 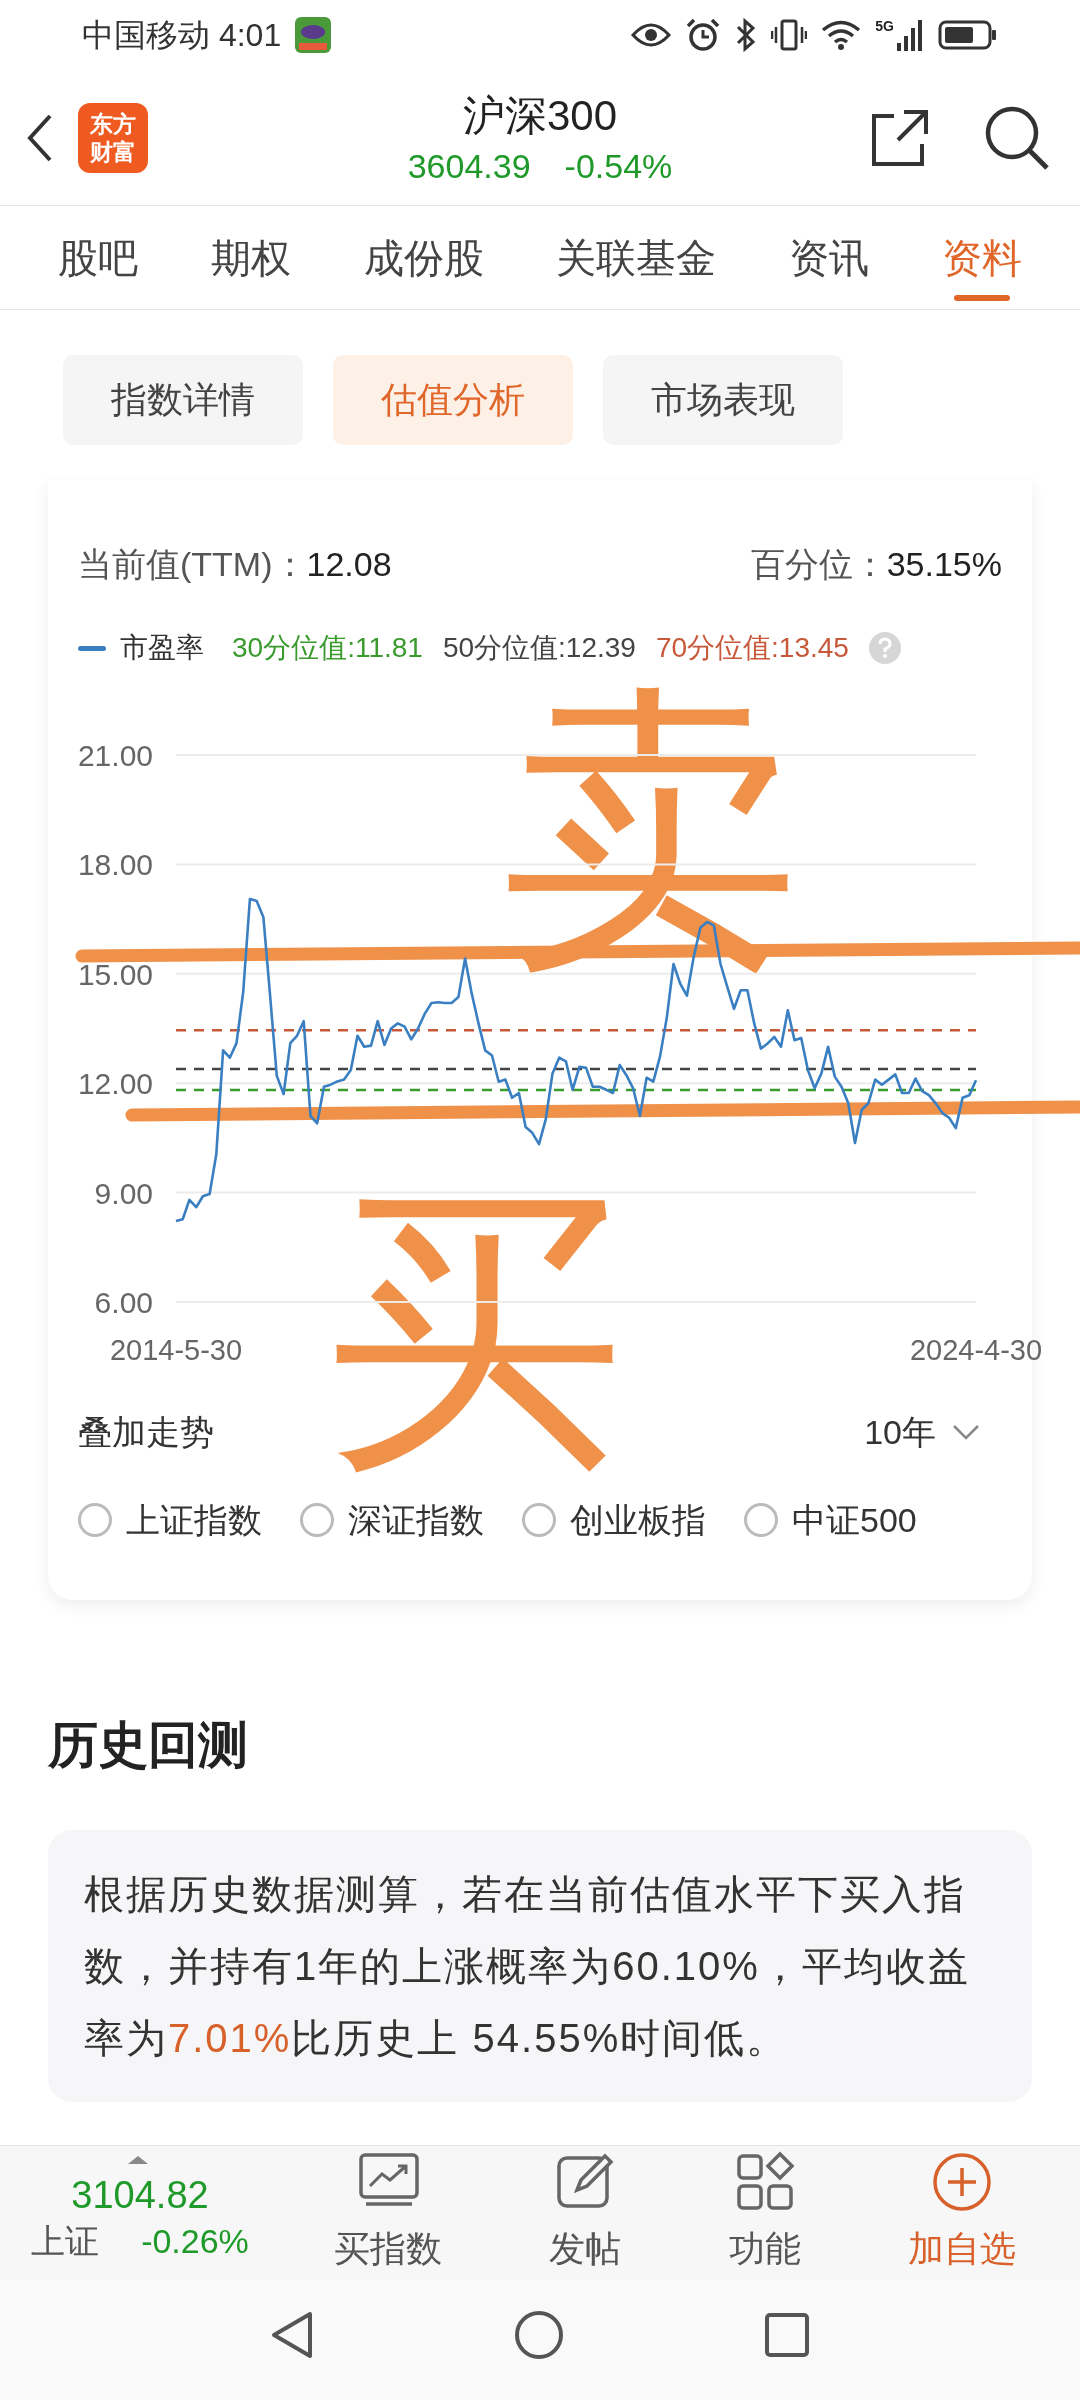 I want to click on legend-label: 30分位值:11.81, so click(x=327, y=648).